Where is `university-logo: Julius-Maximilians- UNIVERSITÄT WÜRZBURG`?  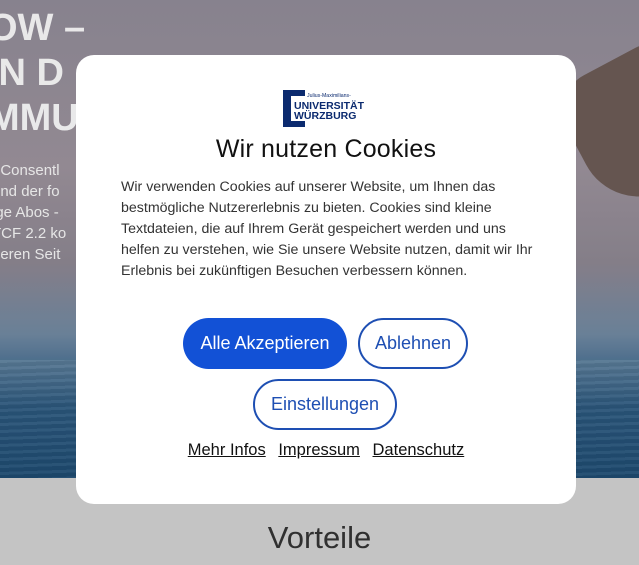
university-logo: Julius-Maximilians- UNIVERSITÄT WÜRZBURG is located at coordinates (324, 108).